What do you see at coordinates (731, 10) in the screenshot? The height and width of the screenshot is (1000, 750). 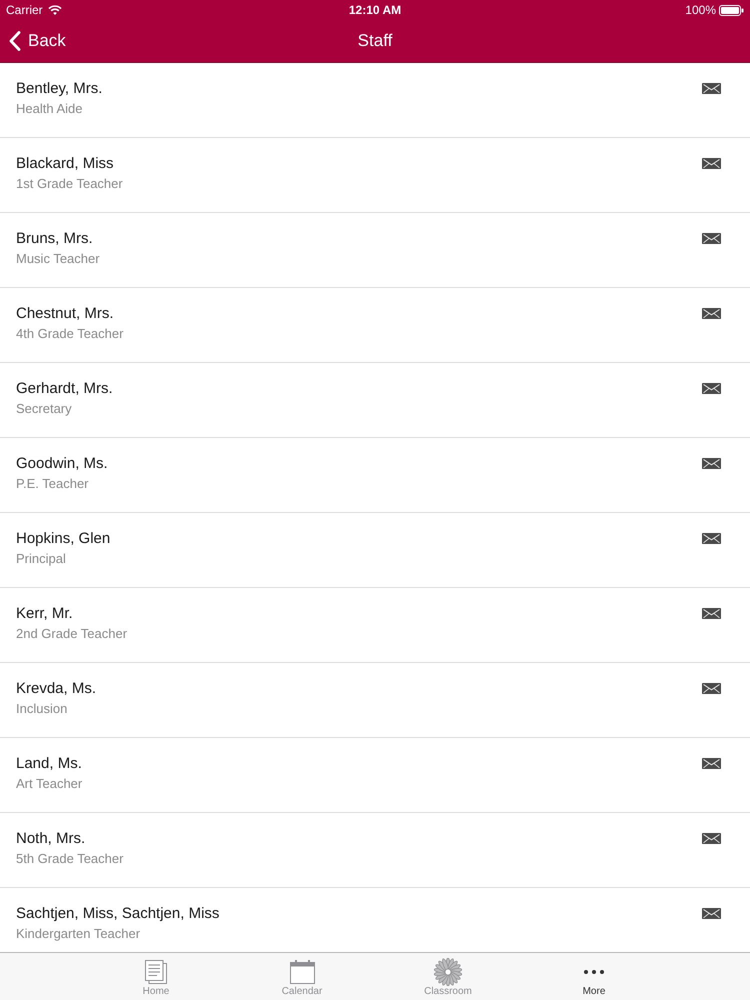 I see `battery-icon` at bounding box center [731, 10].